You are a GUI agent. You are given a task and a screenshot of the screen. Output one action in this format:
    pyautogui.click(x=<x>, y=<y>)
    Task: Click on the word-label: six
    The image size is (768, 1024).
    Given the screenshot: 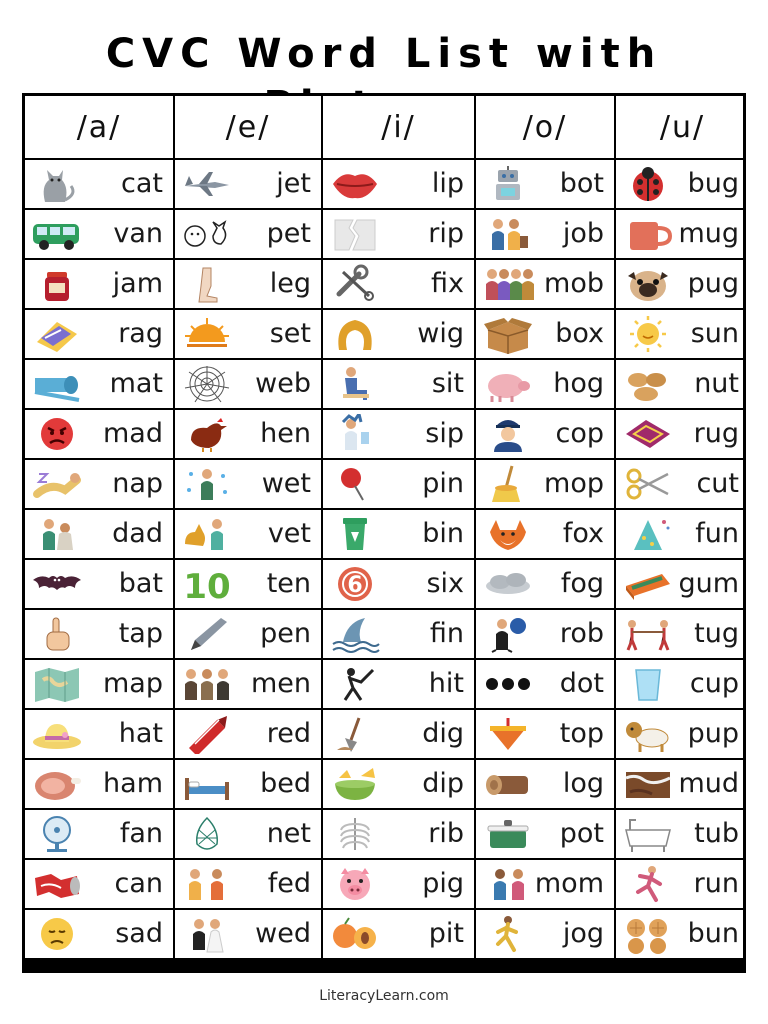 What is the action you would take?
    pyautogui.click(x=445, y=583)
    